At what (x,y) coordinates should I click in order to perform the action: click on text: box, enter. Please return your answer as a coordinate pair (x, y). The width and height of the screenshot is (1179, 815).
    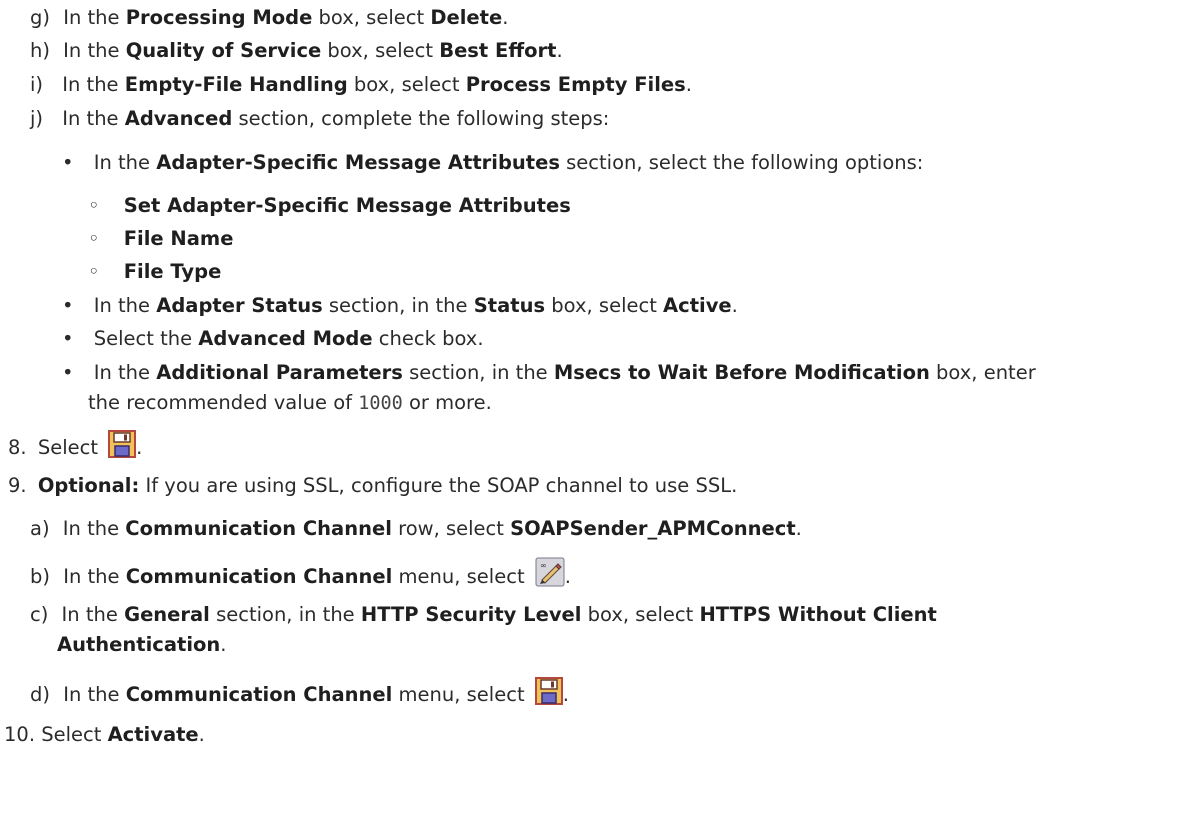
    Looking at the image, I should click on (982, 372).